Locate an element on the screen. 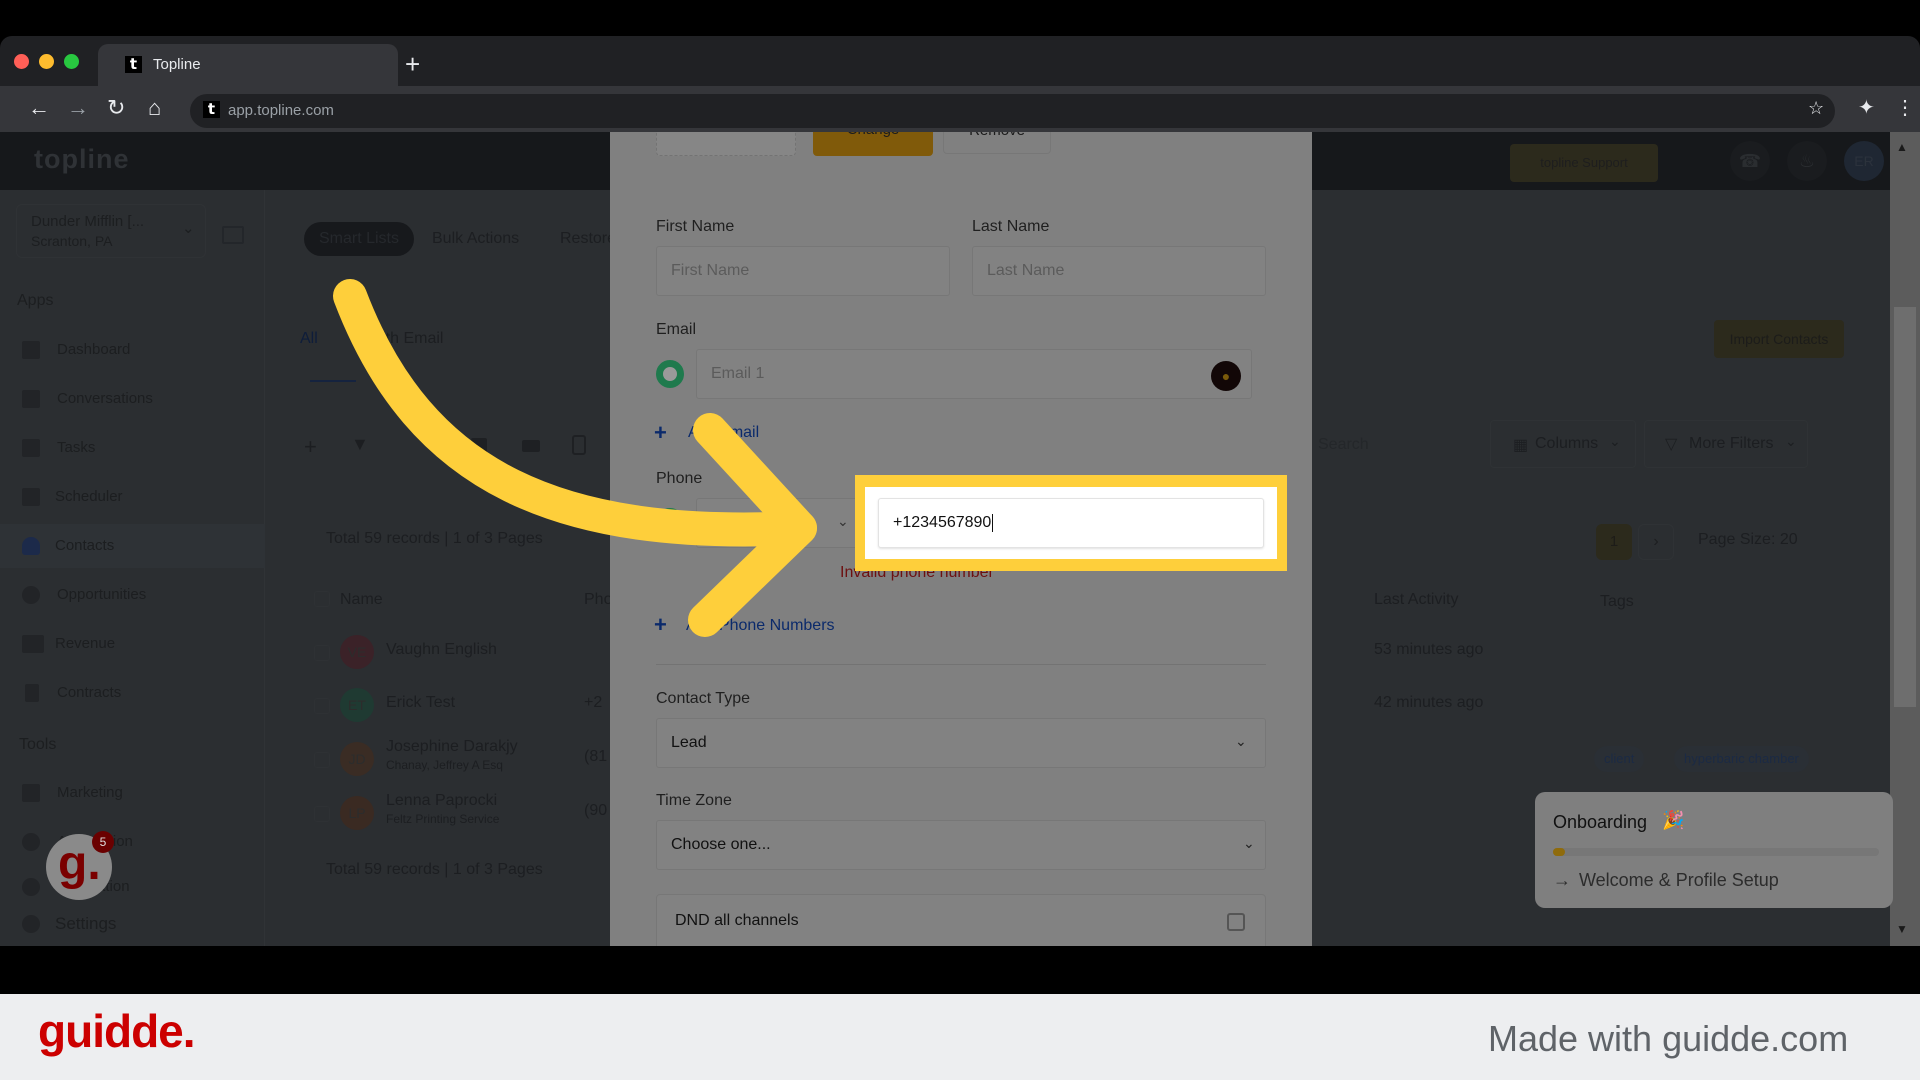 This screenshot has width=1920, height=1080. footer-spacer is located at coordinates (960, 970).